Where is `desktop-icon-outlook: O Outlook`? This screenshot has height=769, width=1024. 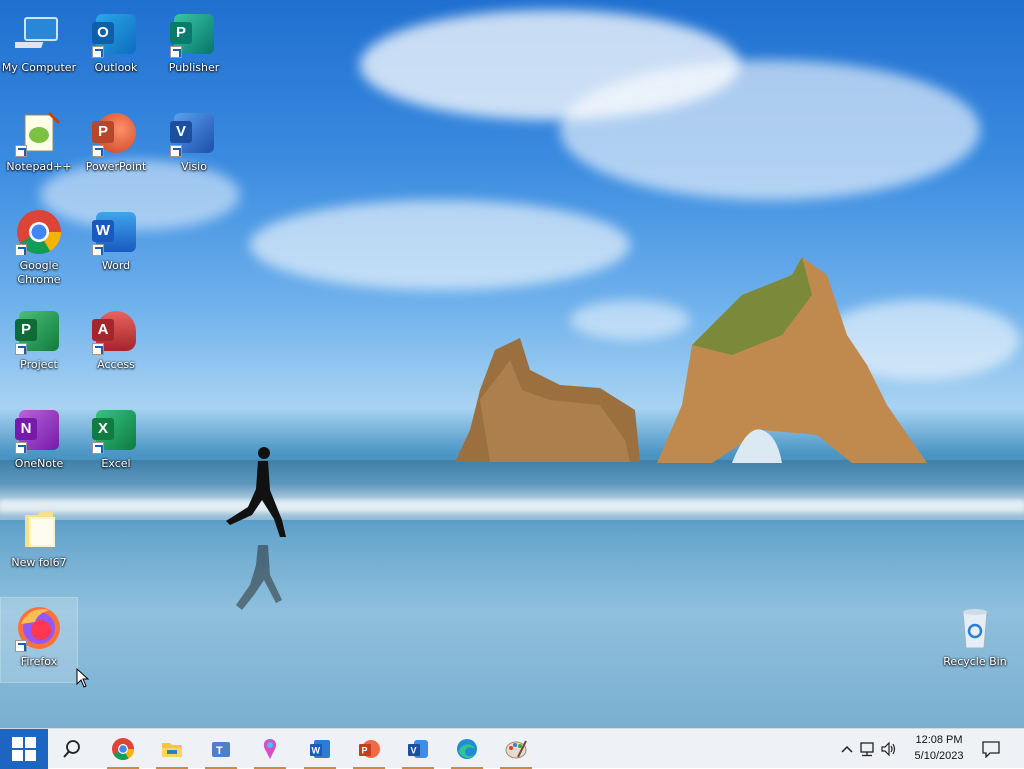 desktop-icon-outlook: O Outlook is located at coordinates (116, 46).